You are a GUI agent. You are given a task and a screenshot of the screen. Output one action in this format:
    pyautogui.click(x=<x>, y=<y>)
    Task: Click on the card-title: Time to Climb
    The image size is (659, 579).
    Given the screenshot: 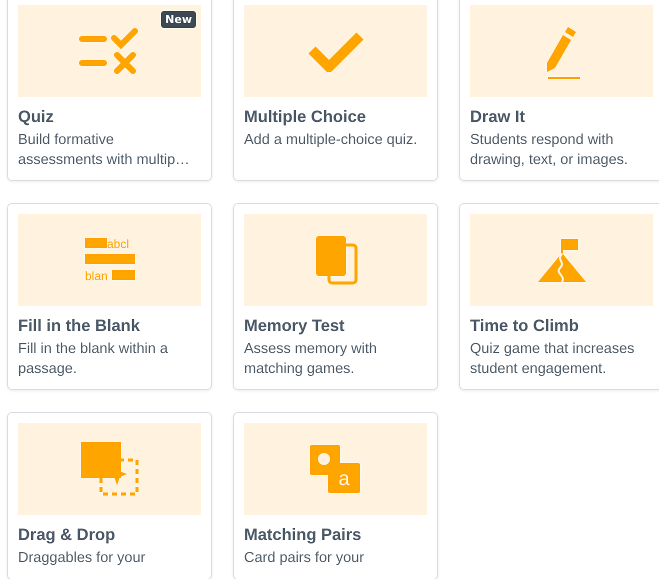 What is the action you would take?
    pyautogui.click(x=525, y=326)
    